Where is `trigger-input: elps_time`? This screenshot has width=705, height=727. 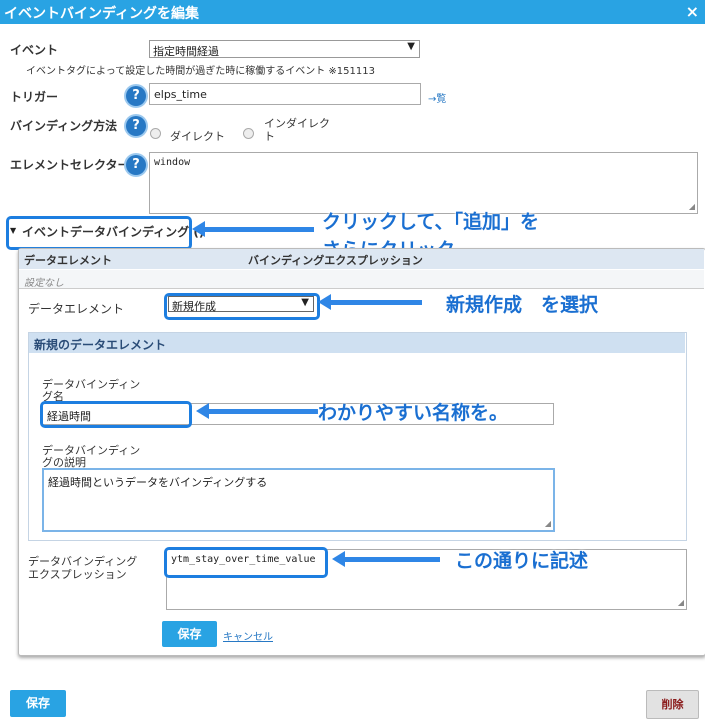
trigger-input: elps_time is located at coordinates (285, 94).